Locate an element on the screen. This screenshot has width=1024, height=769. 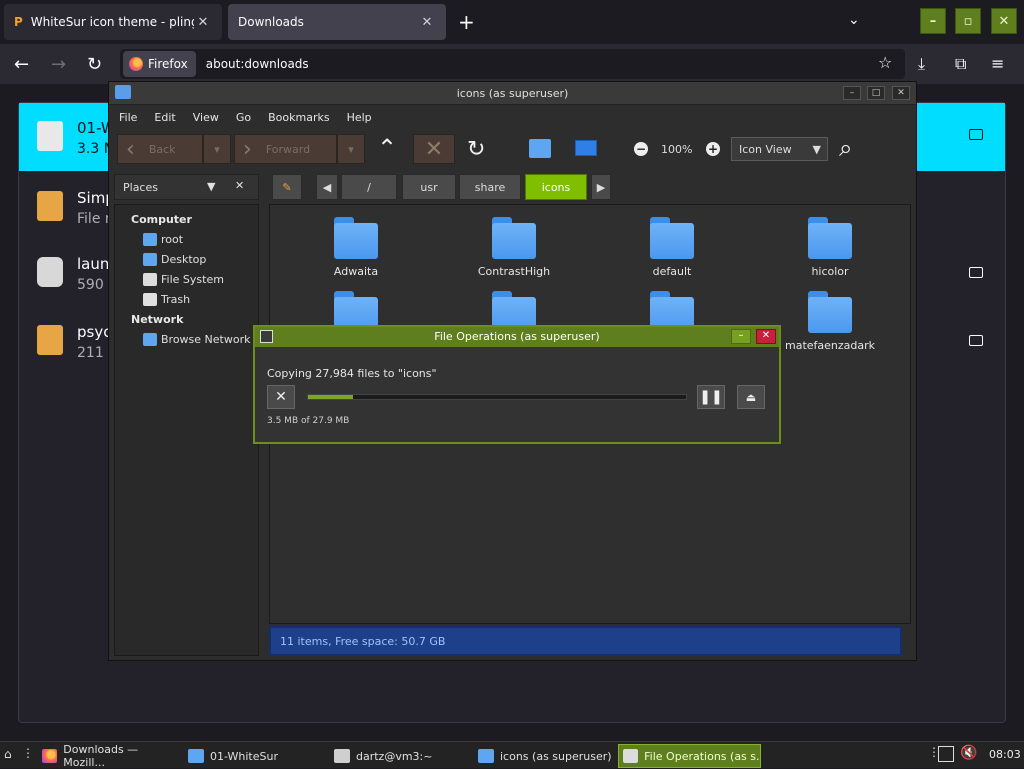
sidebar-item-label: root is located at coordinates (172, 239).